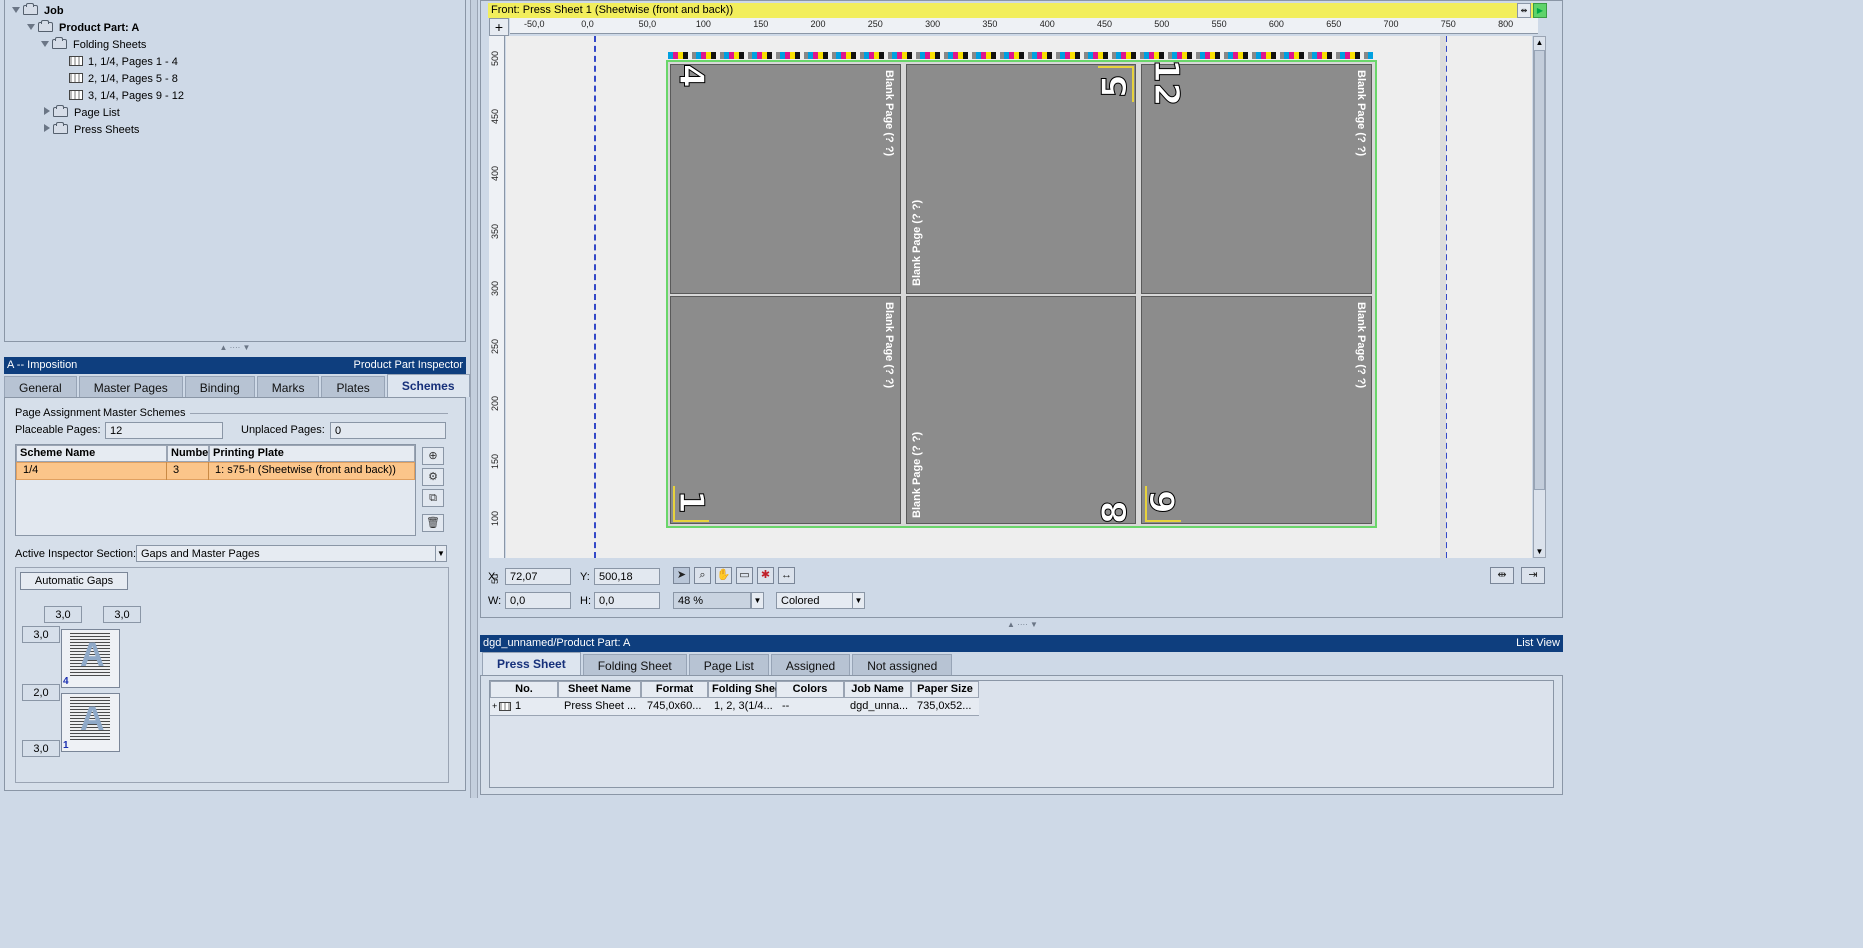 The width and height of the screenshot is (1863, 948). What do you see at coordinates (538, 576) in the screenshot?
I see `x-field: 72,07` at bounding box center [538, 576].